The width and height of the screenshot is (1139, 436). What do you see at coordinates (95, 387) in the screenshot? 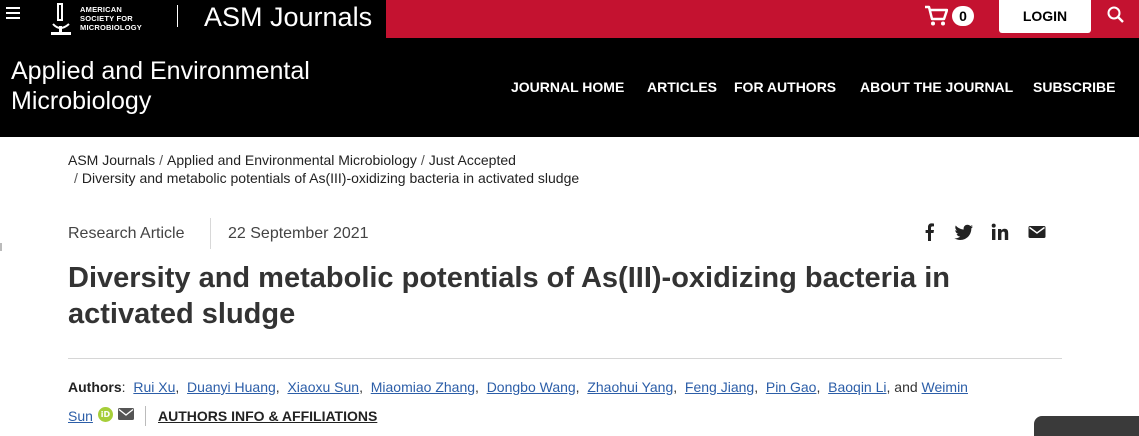
I see `authors-label: Authors` at bounding box center [95, 387].